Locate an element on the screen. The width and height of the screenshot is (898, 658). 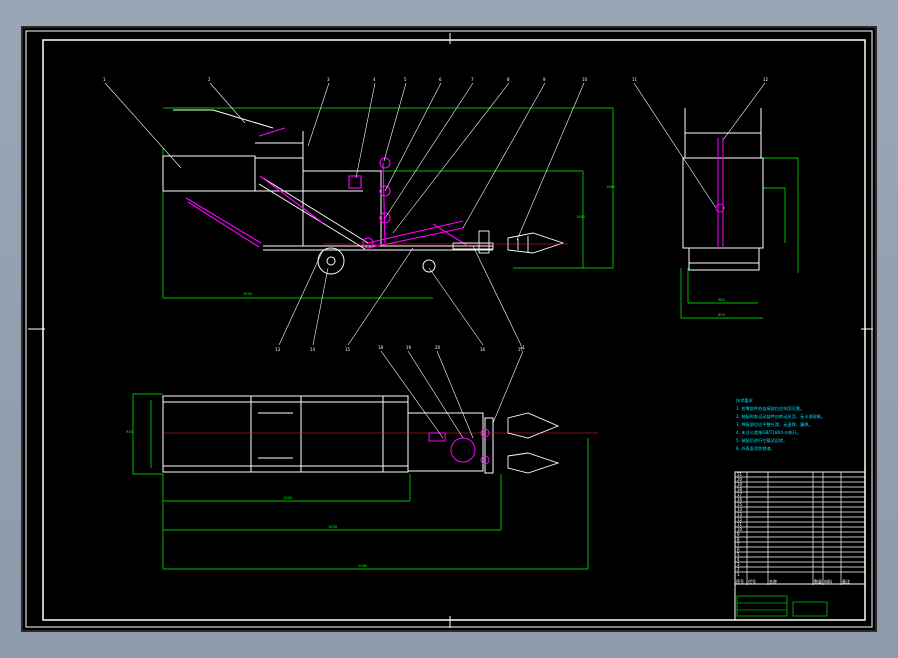
dim-plan-4: 930 is located at coordinates (130, 432).